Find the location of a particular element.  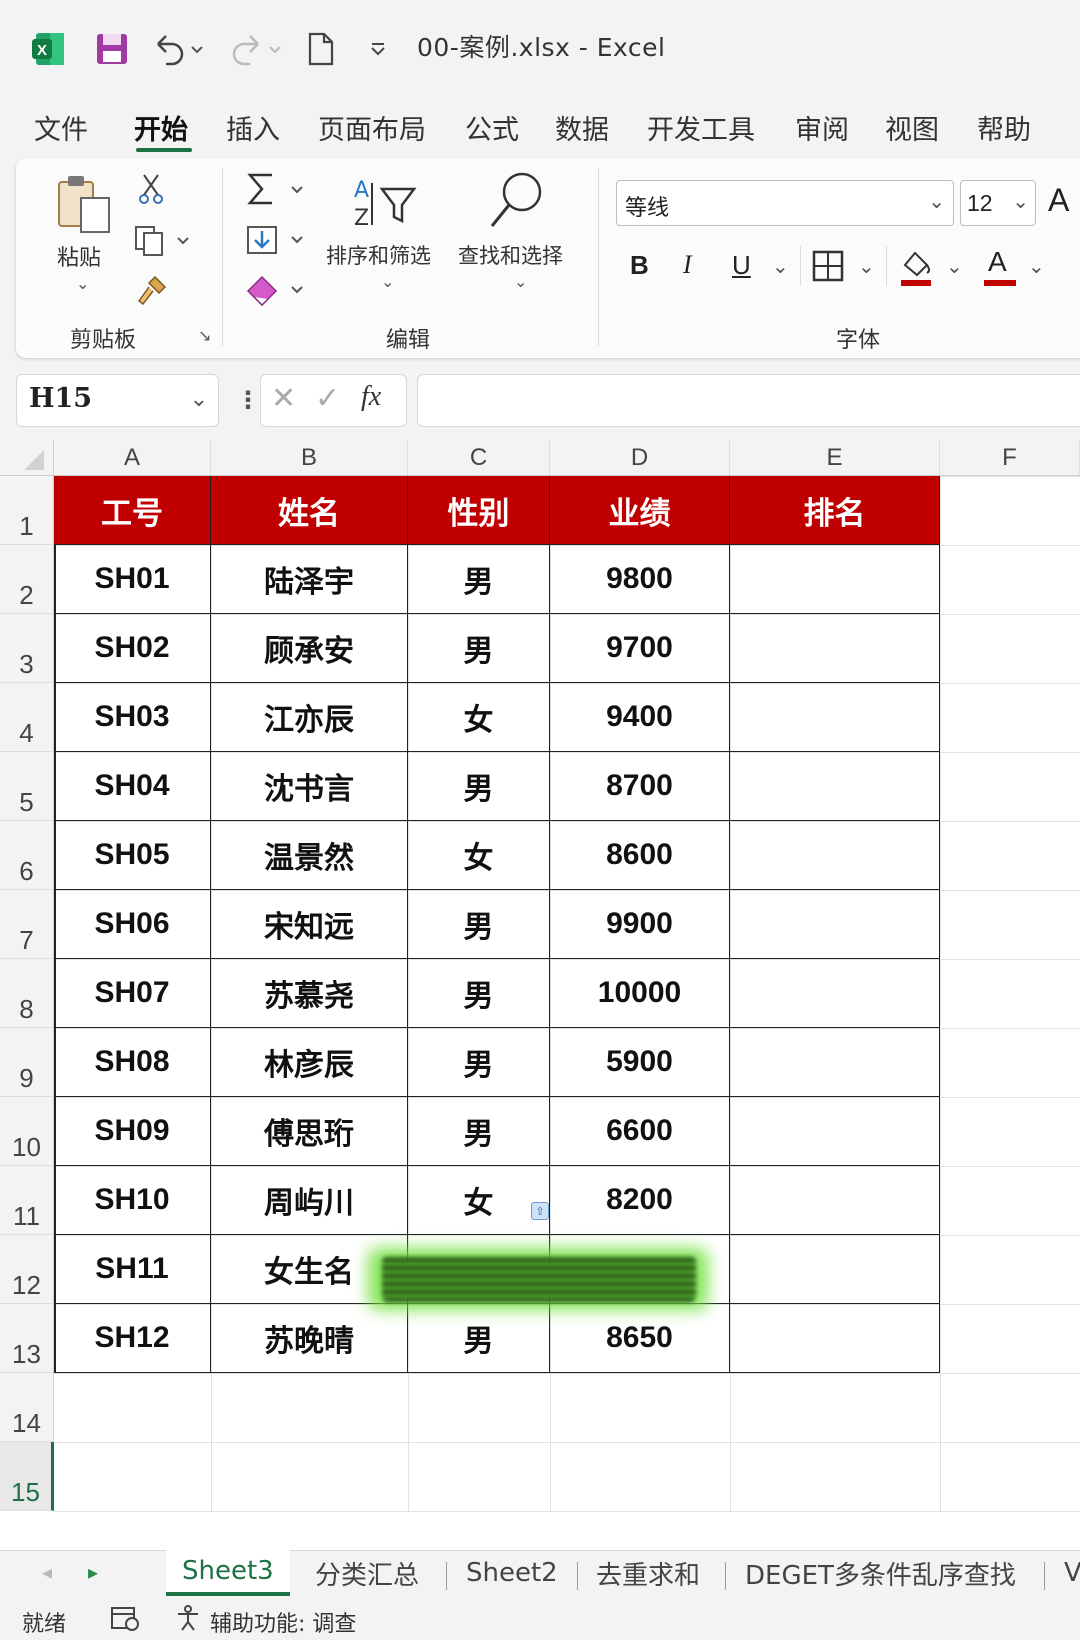

table-cell: 温景然 is located at coordinates (309, 855).